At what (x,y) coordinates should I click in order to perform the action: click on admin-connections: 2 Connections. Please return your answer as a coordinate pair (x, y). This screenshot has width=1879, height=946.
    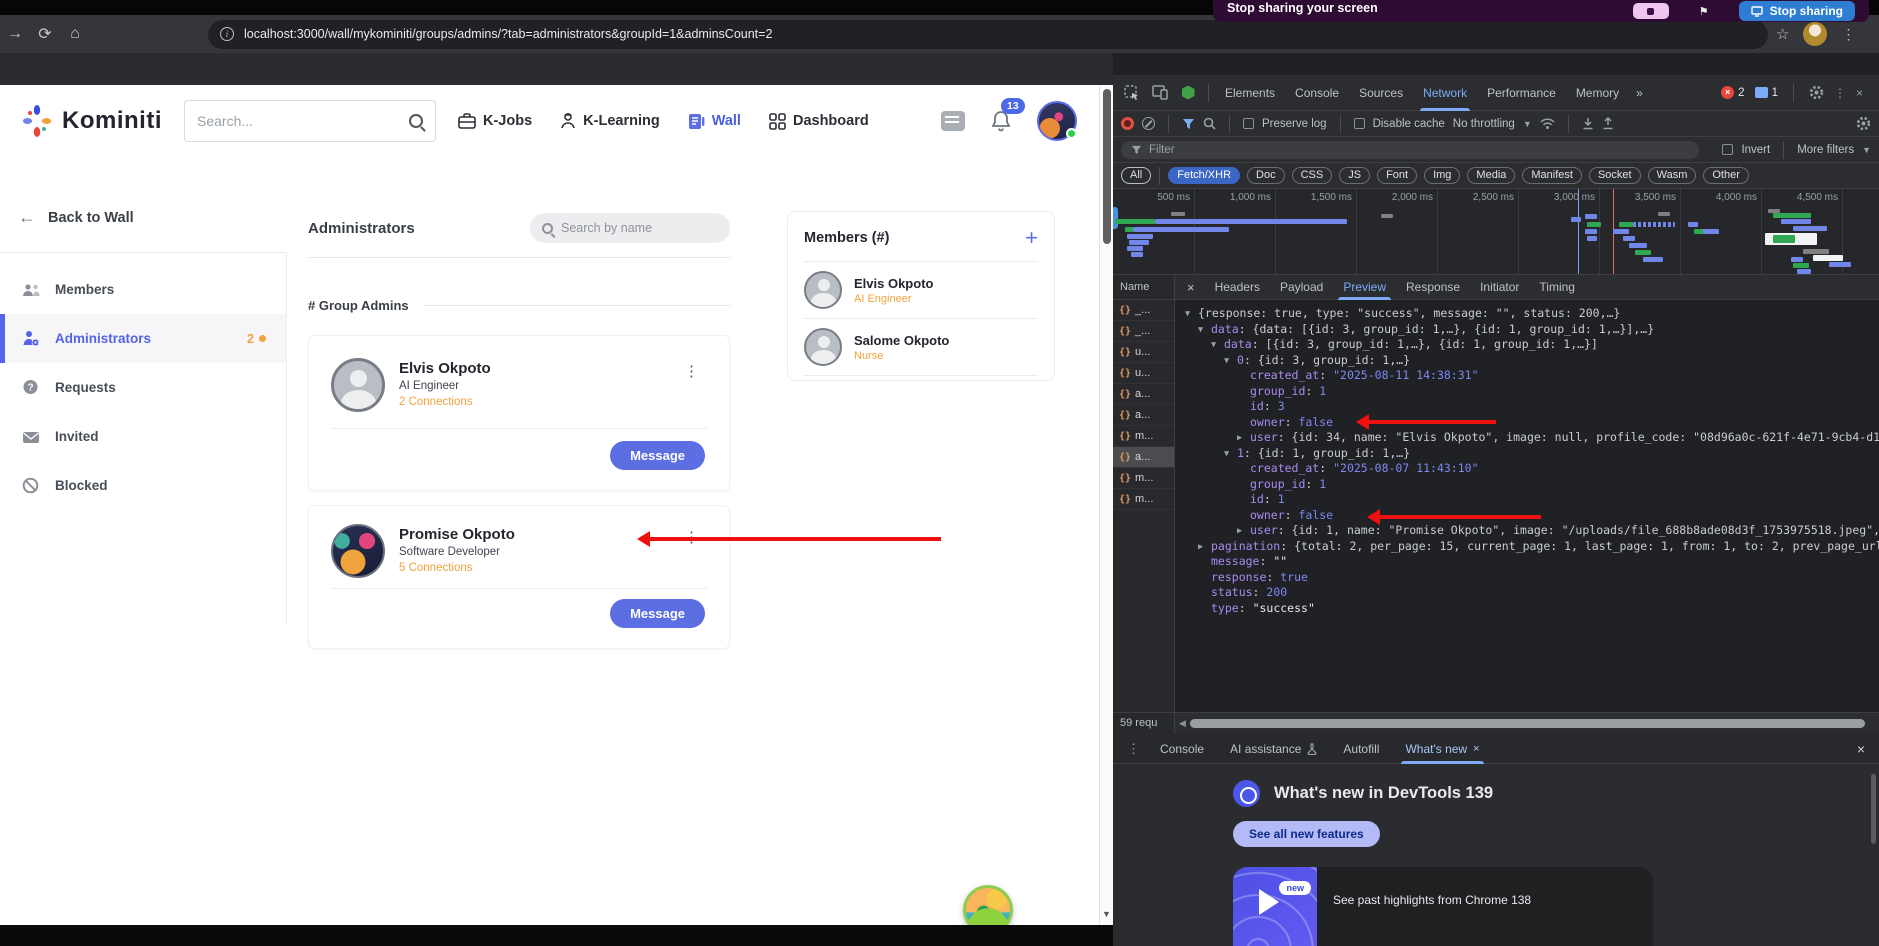
    Looking at the image, I should click on (445, 402).